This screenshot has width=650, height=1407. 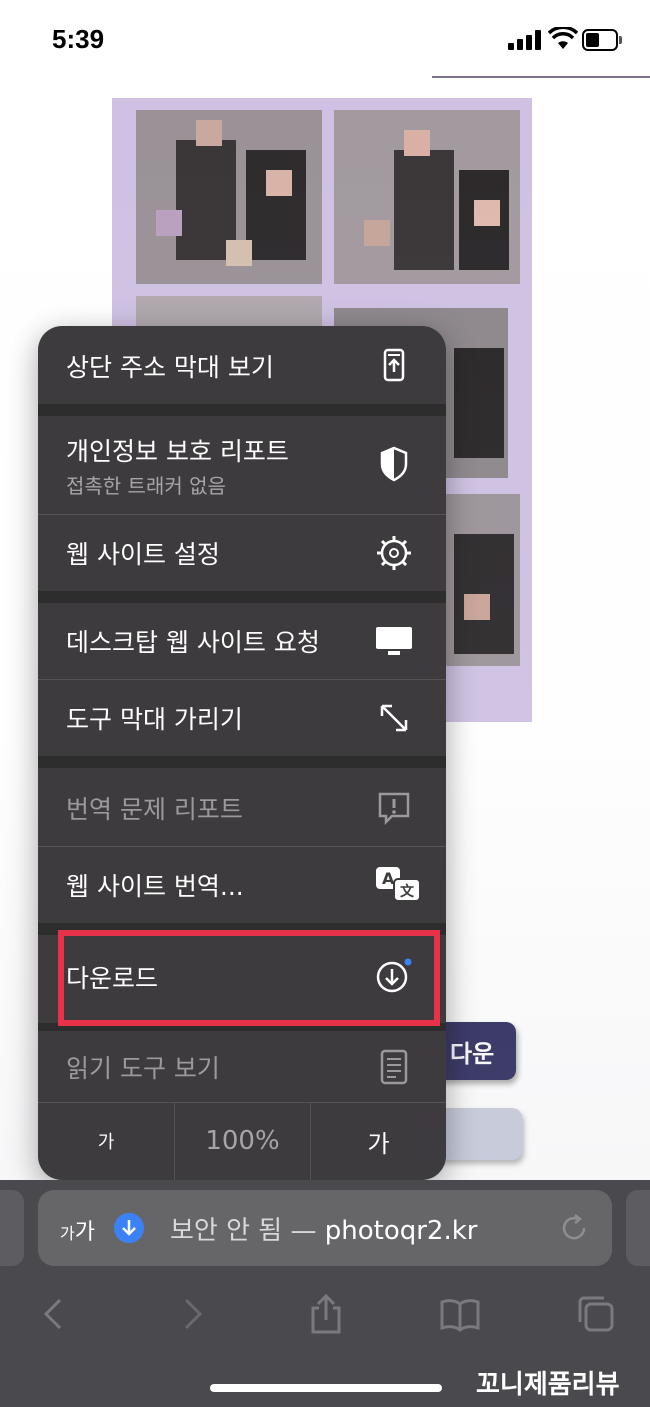 What do you see at coordinates (394, 553) in the screenshot?
I see `gear-icon` at bounding box center [394, 553].